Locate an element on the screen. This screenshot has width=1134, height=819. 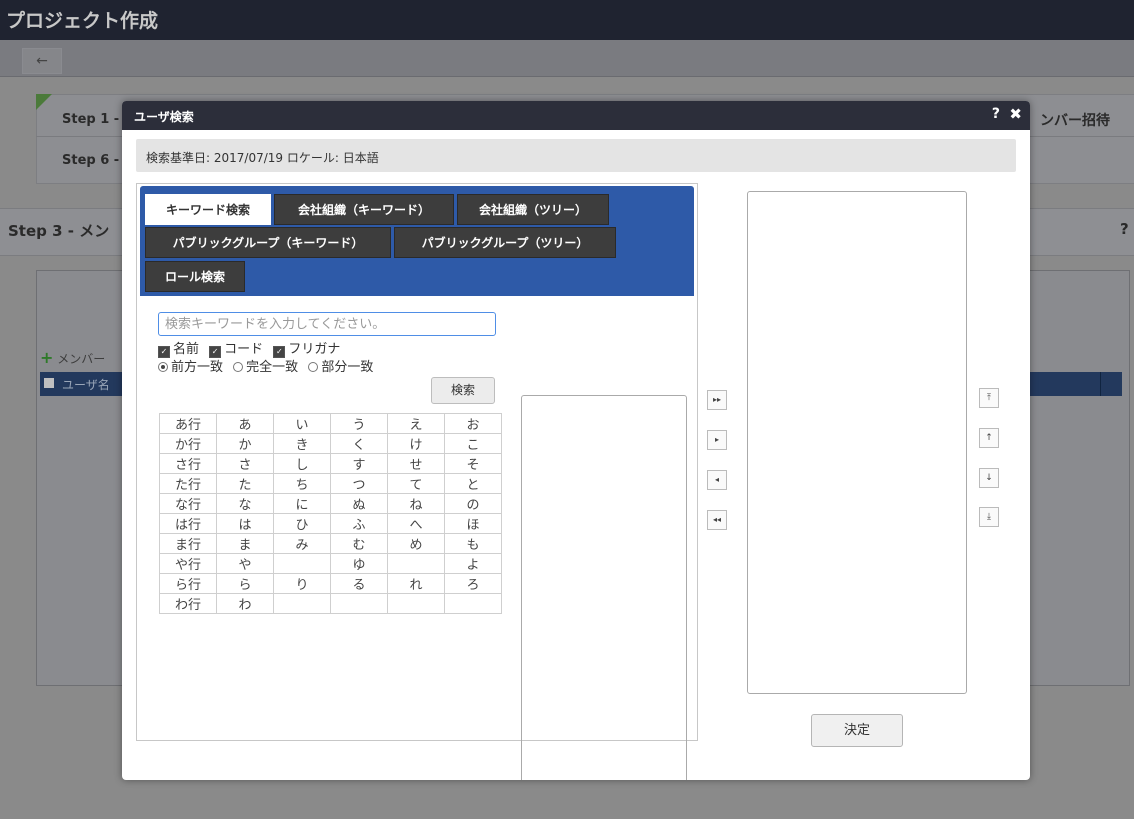
remove-all-button: ◂◂ is located at coordinates (717, 520).